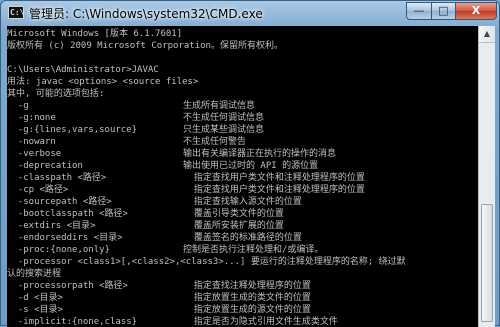 Image resolution: width=500 pixels, height=327 pixels. What do you see at coordinates (233, 214) in the screenshot?
I see `option-description: 覆盖引导类文件的位置` at bounding box center [233, 214].